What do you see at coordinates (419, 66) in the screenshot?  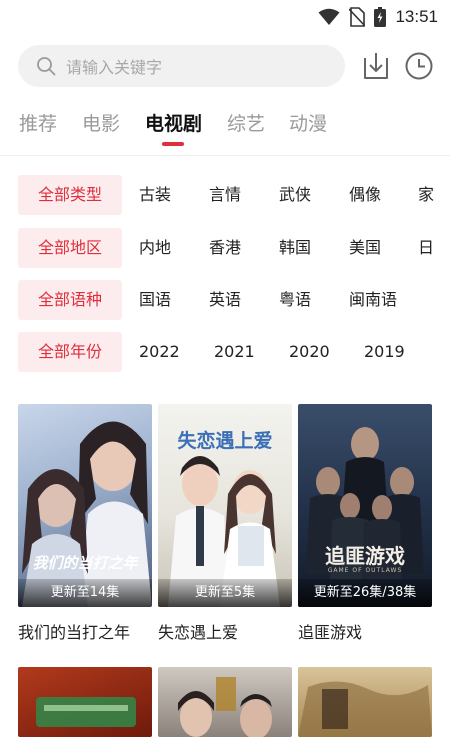 I see `history-icon` at bounding box center [419, 66].